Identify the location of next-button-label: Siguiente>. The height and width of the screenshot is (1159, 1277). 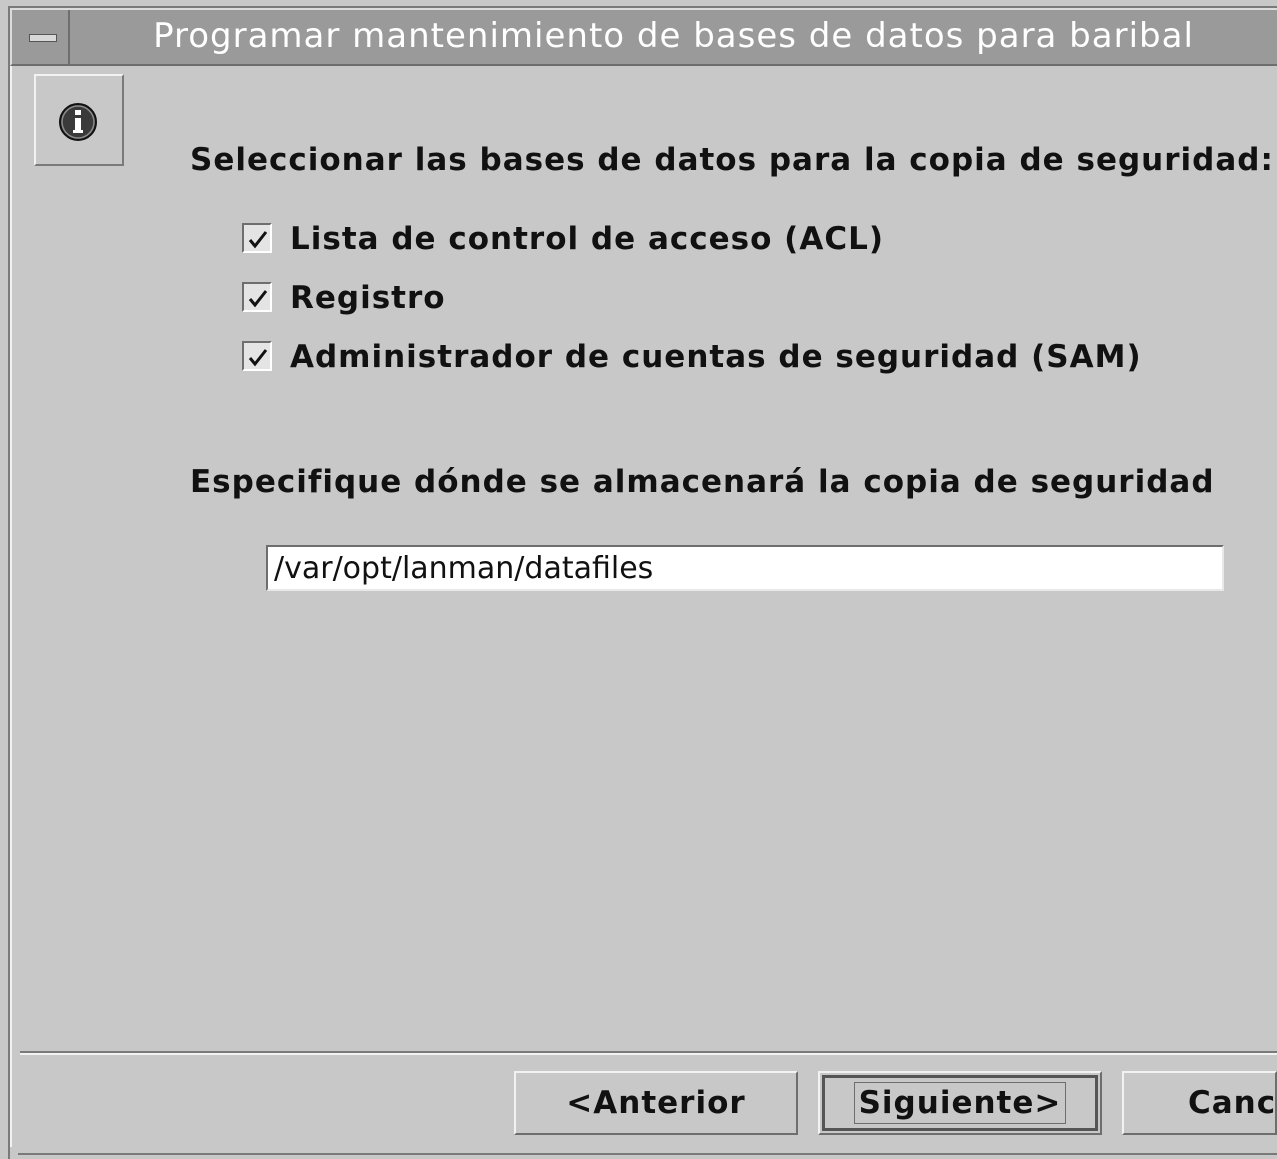
(960, 1103).